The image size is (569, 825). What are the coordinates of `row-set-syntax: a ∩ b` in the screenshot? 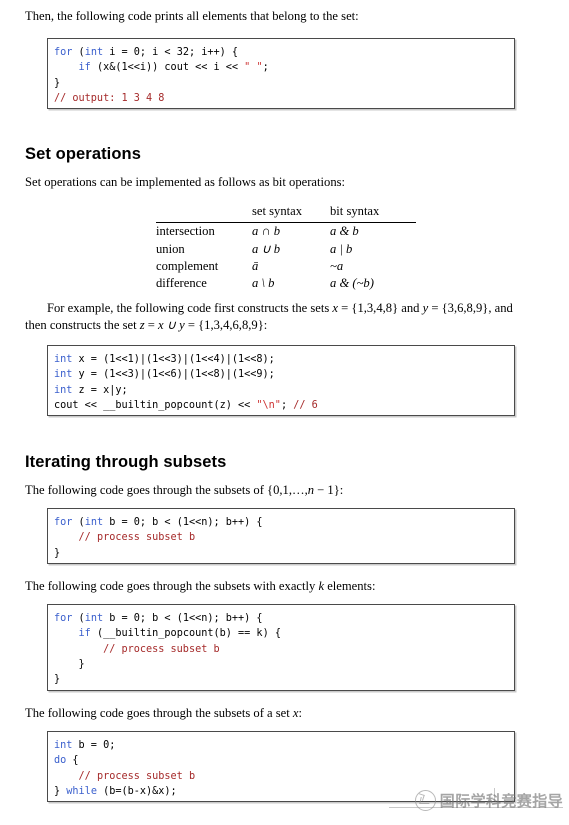 It's located at (266, 231).